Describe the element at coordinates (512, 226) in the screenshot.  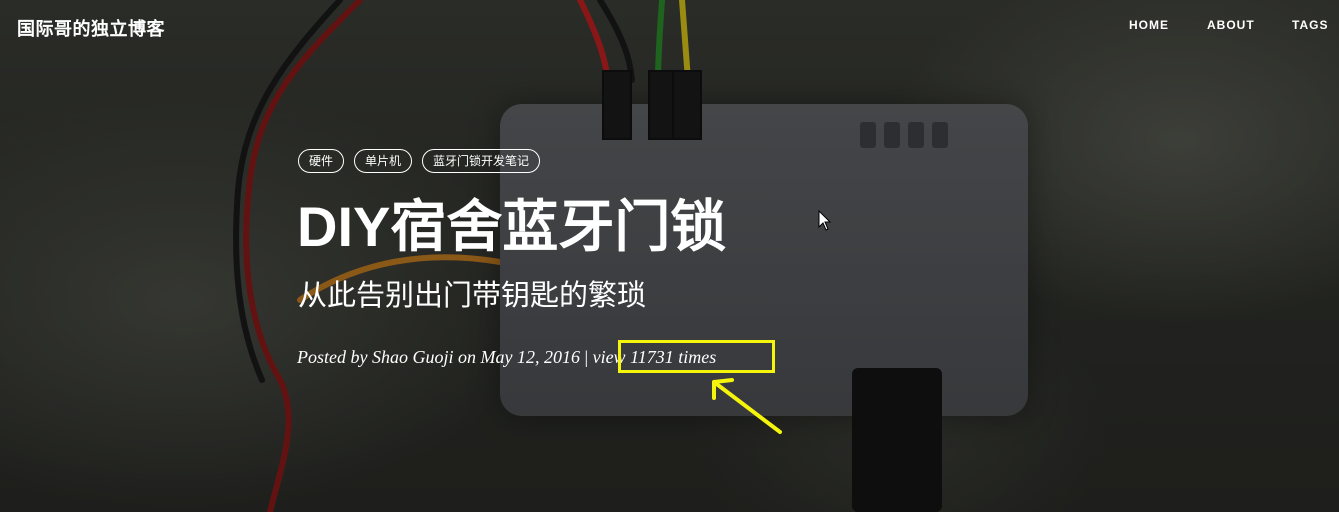
I see `post-title: DIY宿舍蓝牙门锁` at that location.